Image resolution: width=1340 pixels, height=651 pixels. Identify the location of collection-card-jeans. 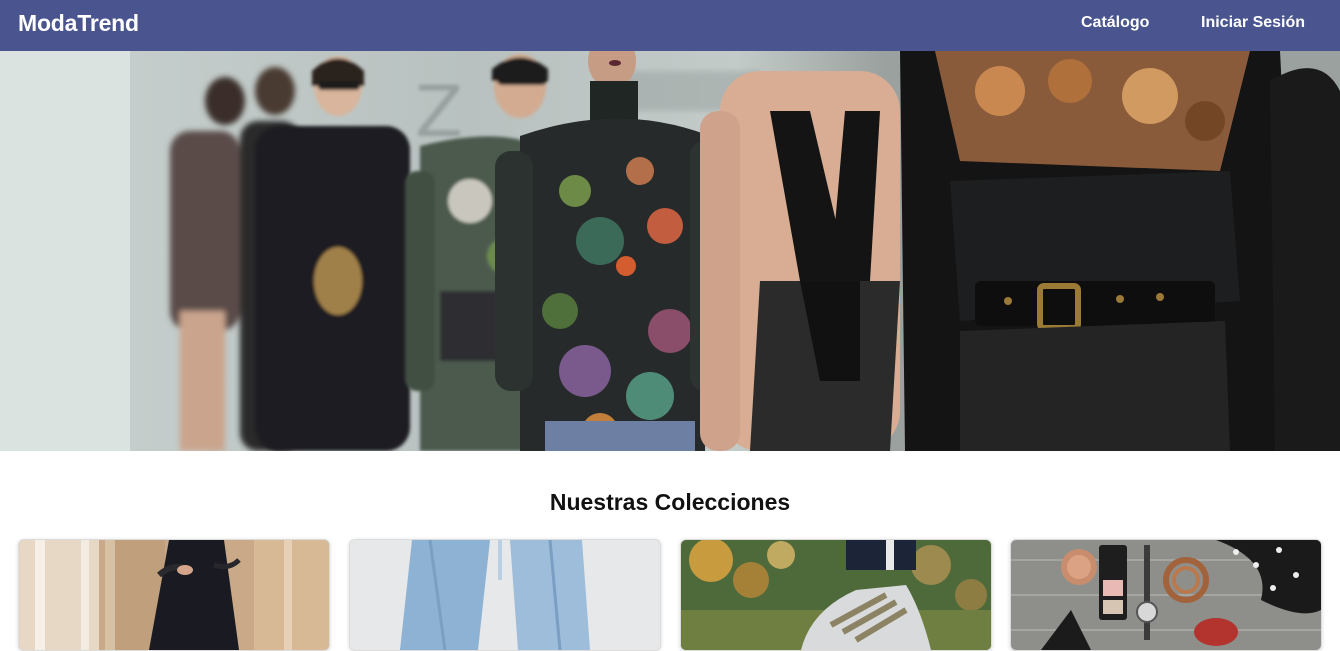
(505, 595).